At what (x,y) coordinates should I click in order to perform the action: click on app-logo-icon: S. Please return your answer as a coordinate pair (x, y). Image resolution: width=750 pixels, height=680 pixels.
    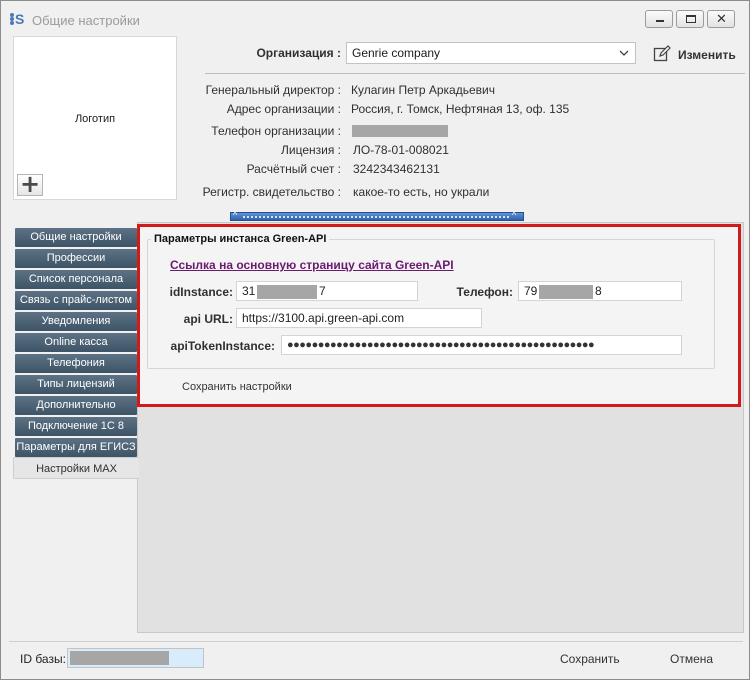
    Looking at the image, I should click on (19, 19).